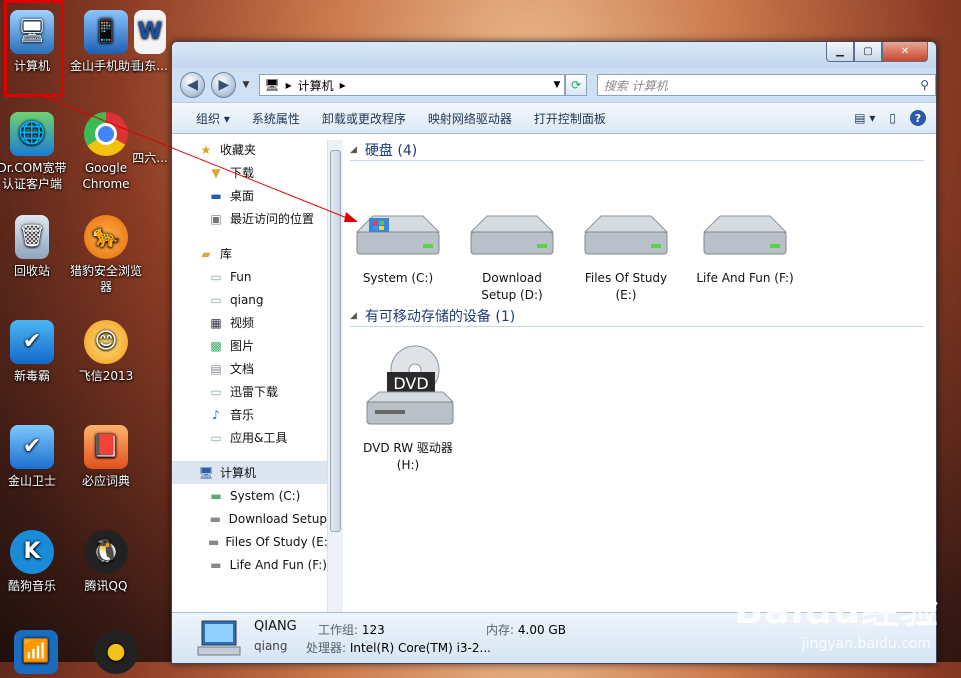  I want to click on drive-dvd: DVD DVD RW 驱动器 (H:), so click(408, 409).